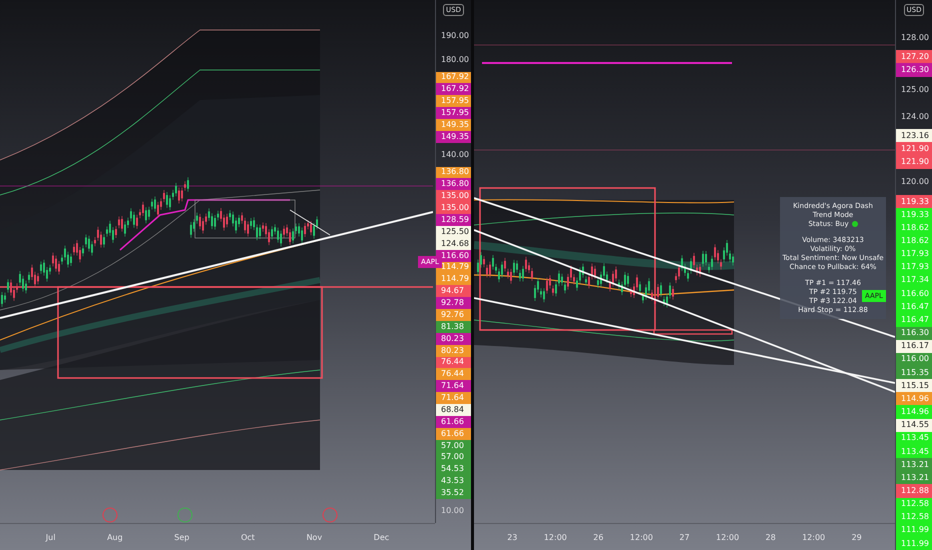  I want to click on price-label: 114.79, so click(453, 279).